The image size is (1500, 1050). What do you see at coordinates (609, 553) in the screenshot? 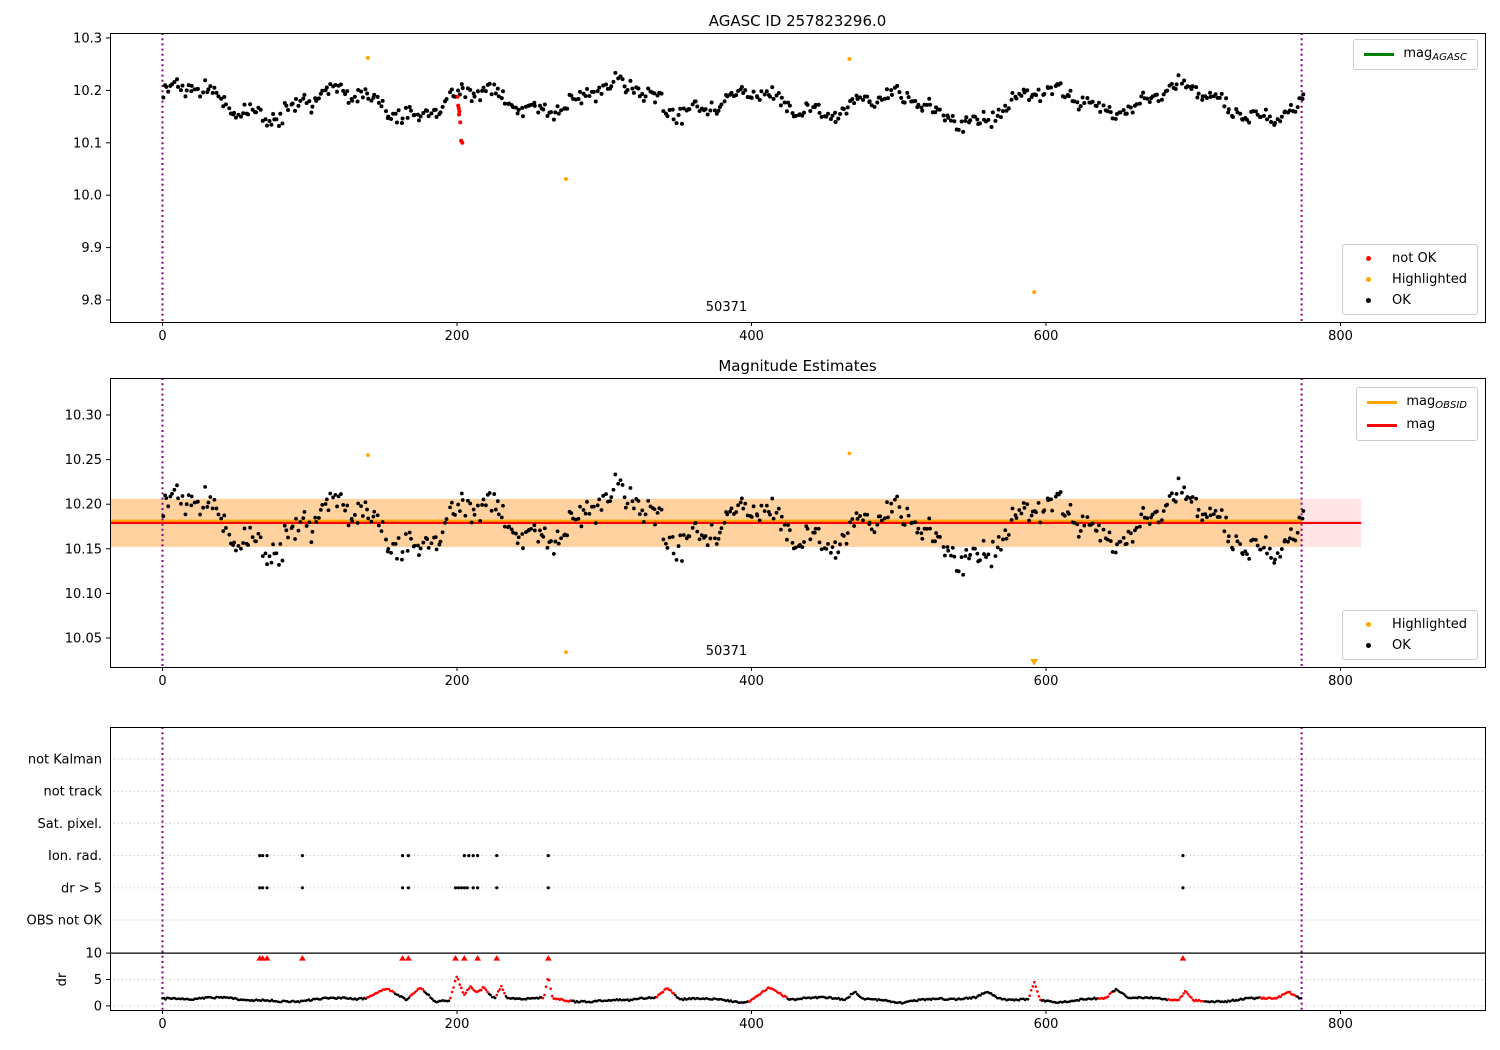
I see `middle-highlighted-points` at bounding box center [609, 553].